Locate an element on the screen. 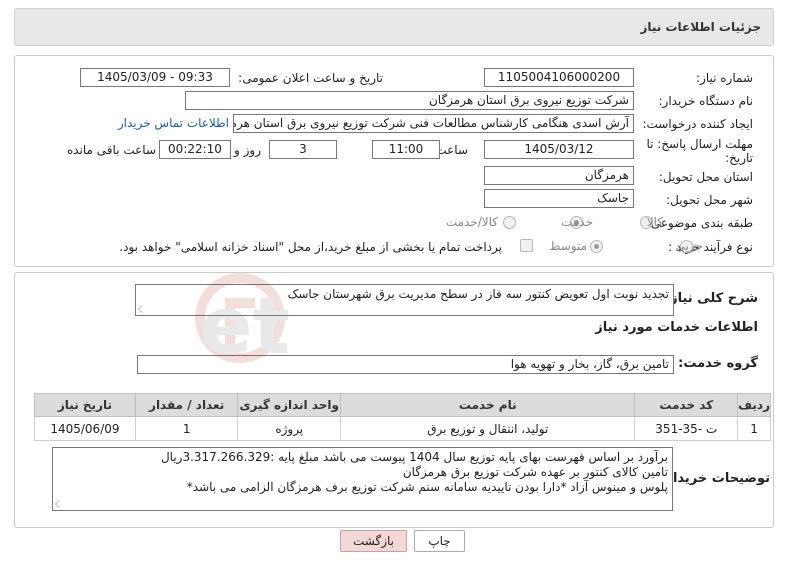 This screenshot has height=566, width=788. remaining-time-field: 00:22:10 is located at coordinates (195, 149).